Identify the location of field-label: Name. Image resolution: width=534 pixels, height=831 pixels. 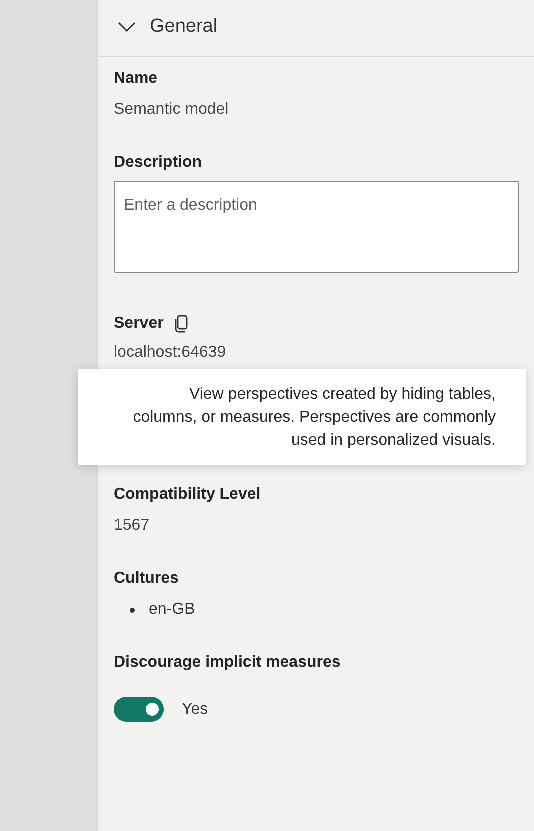
(136, 79).